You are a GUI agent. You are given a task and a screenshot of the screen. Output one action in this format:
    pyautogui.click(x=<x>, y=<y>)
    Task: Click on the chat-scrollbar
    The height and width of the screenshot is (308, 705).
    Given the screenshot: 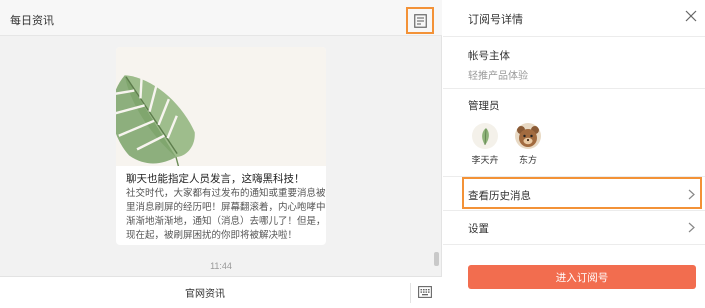 What is the action you would take?
    pyautogui.click(x=436, y=153)
    